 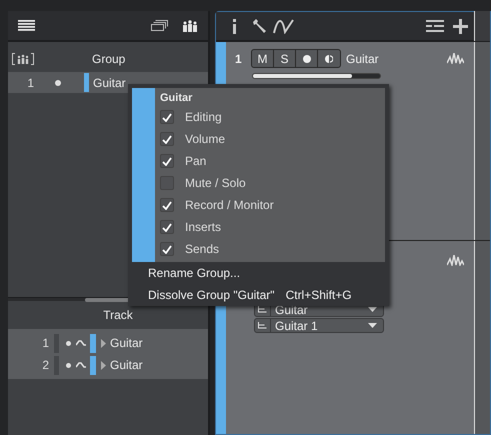 I want to click on people-icon, so click(x=190, y=26).